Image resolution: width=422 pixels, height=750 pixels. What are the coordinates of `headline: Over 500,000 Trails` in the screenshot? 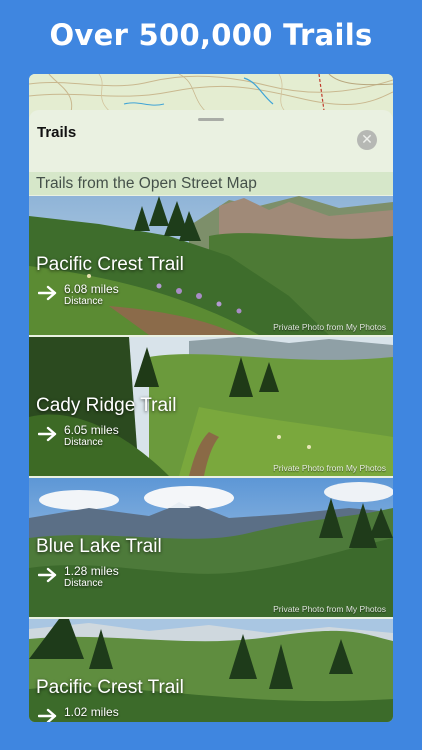 It's located at (211, 35).